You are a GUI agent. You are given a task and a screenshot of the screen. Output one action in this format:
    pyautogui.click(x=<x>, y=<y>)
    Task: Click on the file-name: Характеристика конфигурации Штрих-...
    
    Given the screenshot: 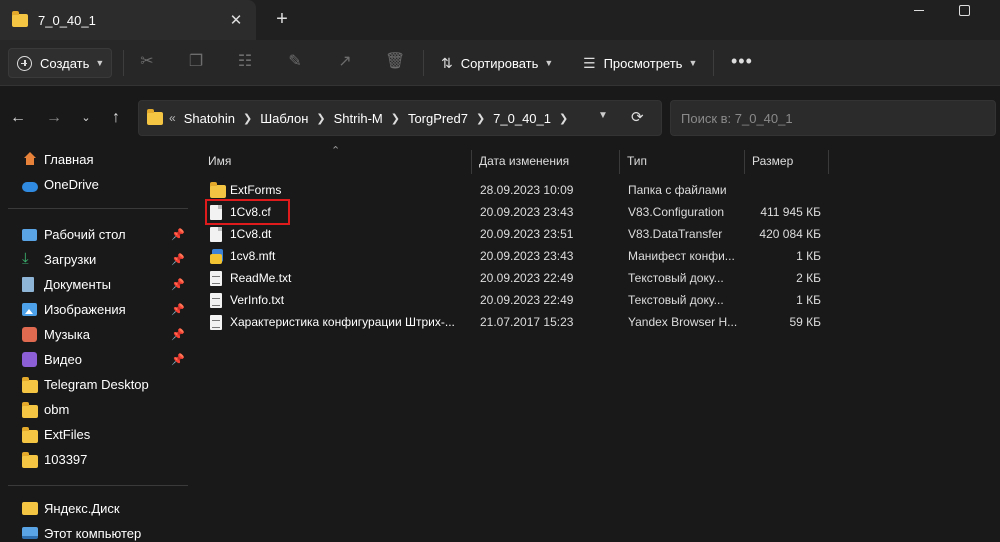 What is the action you would take?
    pyautogui.click(x=342, y=322)
    